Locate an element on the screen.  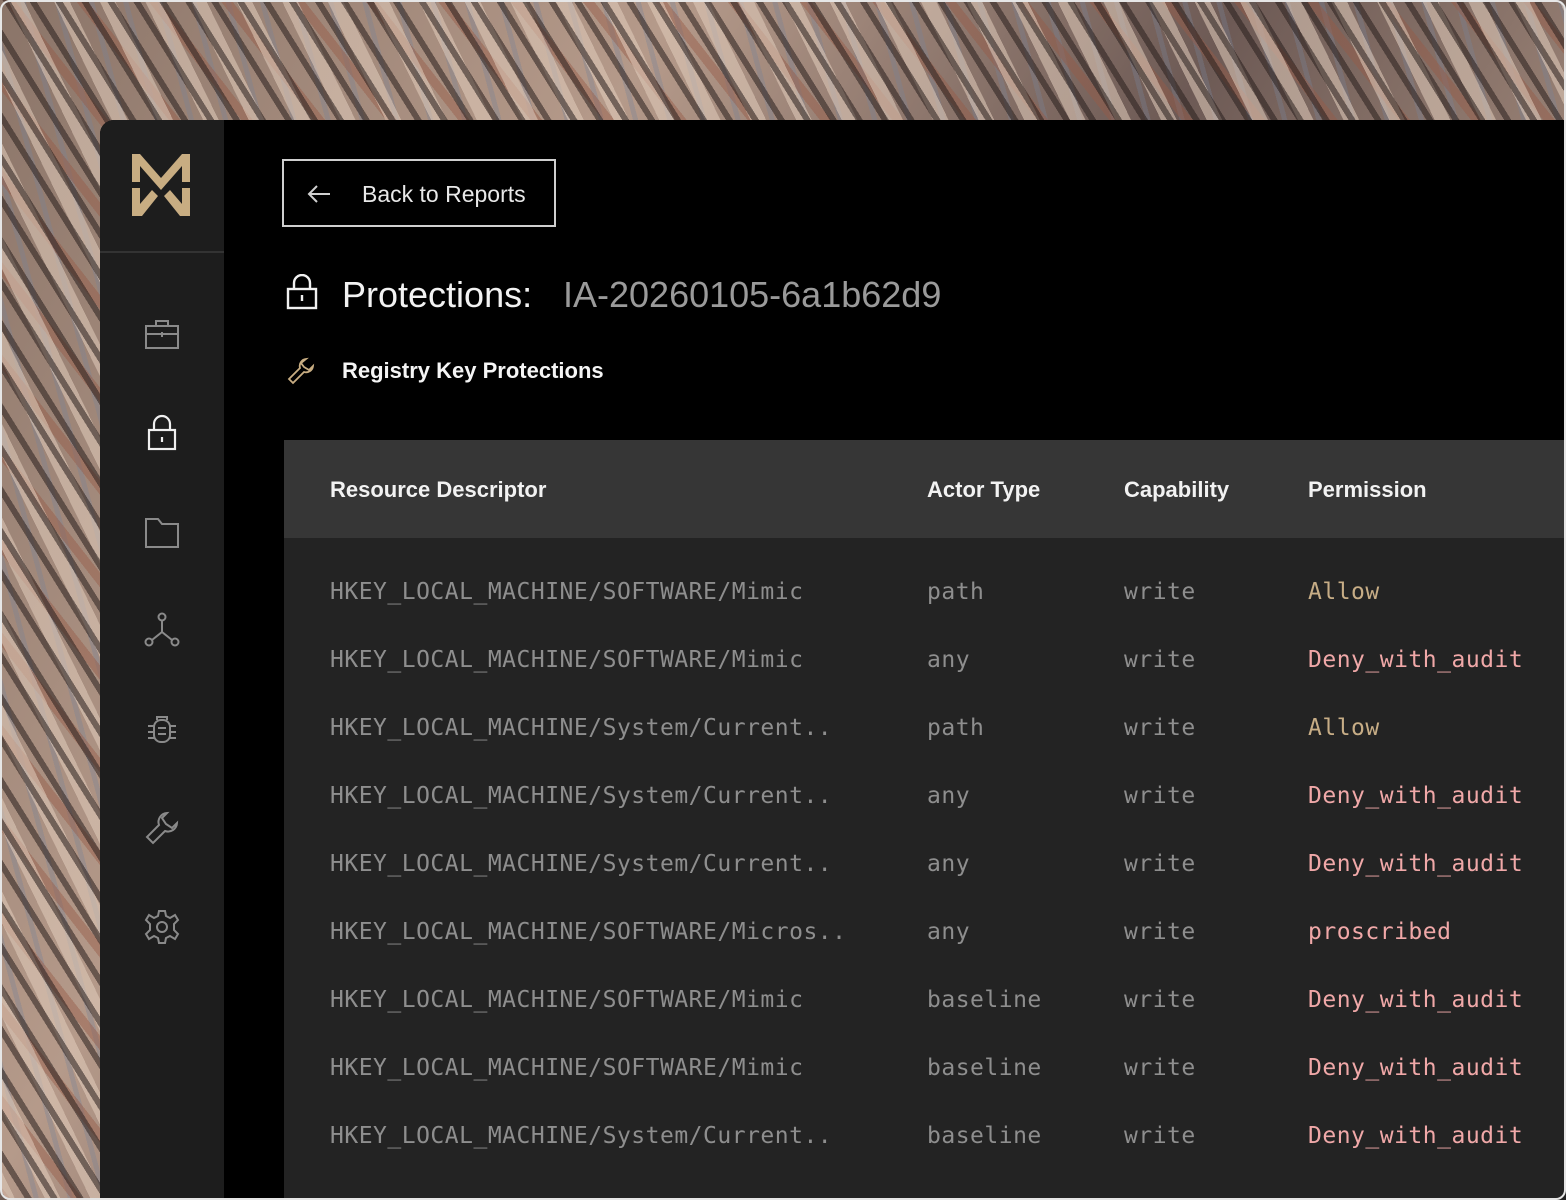
back-to-reports-button: Back to Reports is located at coordinates (419, 193).